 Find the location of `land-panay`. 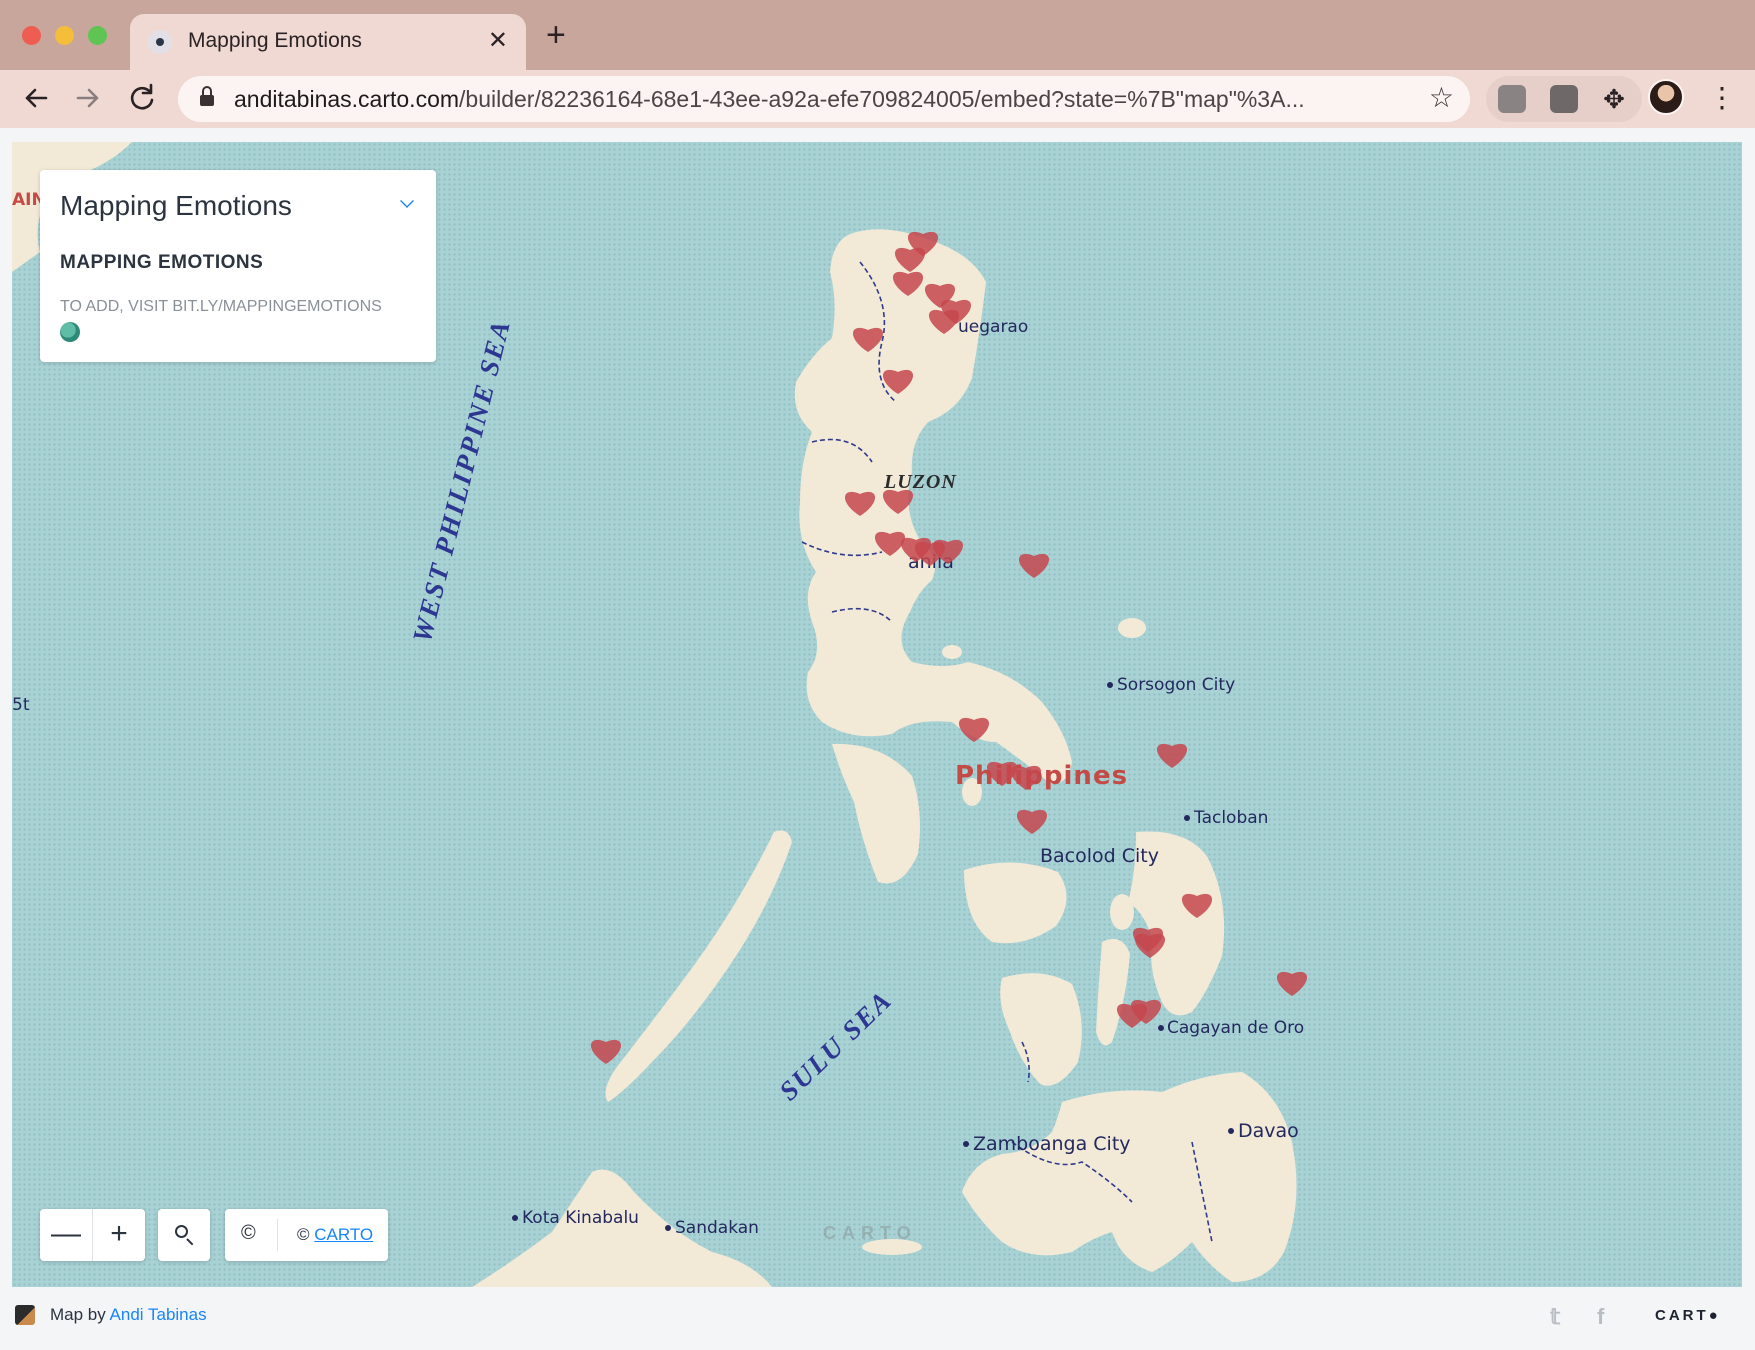

land-panay is located at coordinates (1015, 903).